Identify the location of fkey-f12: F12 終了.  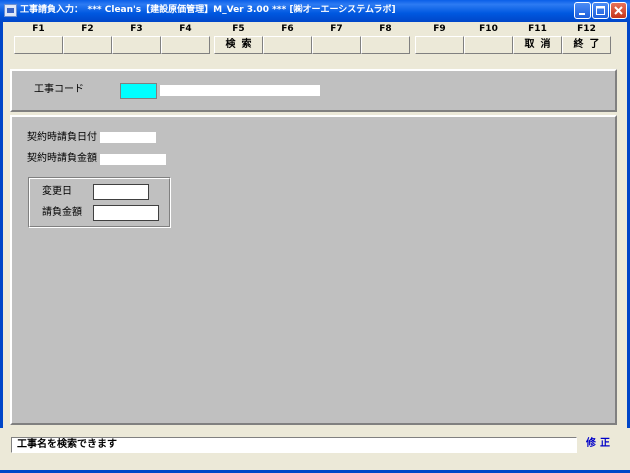
(586, 38).